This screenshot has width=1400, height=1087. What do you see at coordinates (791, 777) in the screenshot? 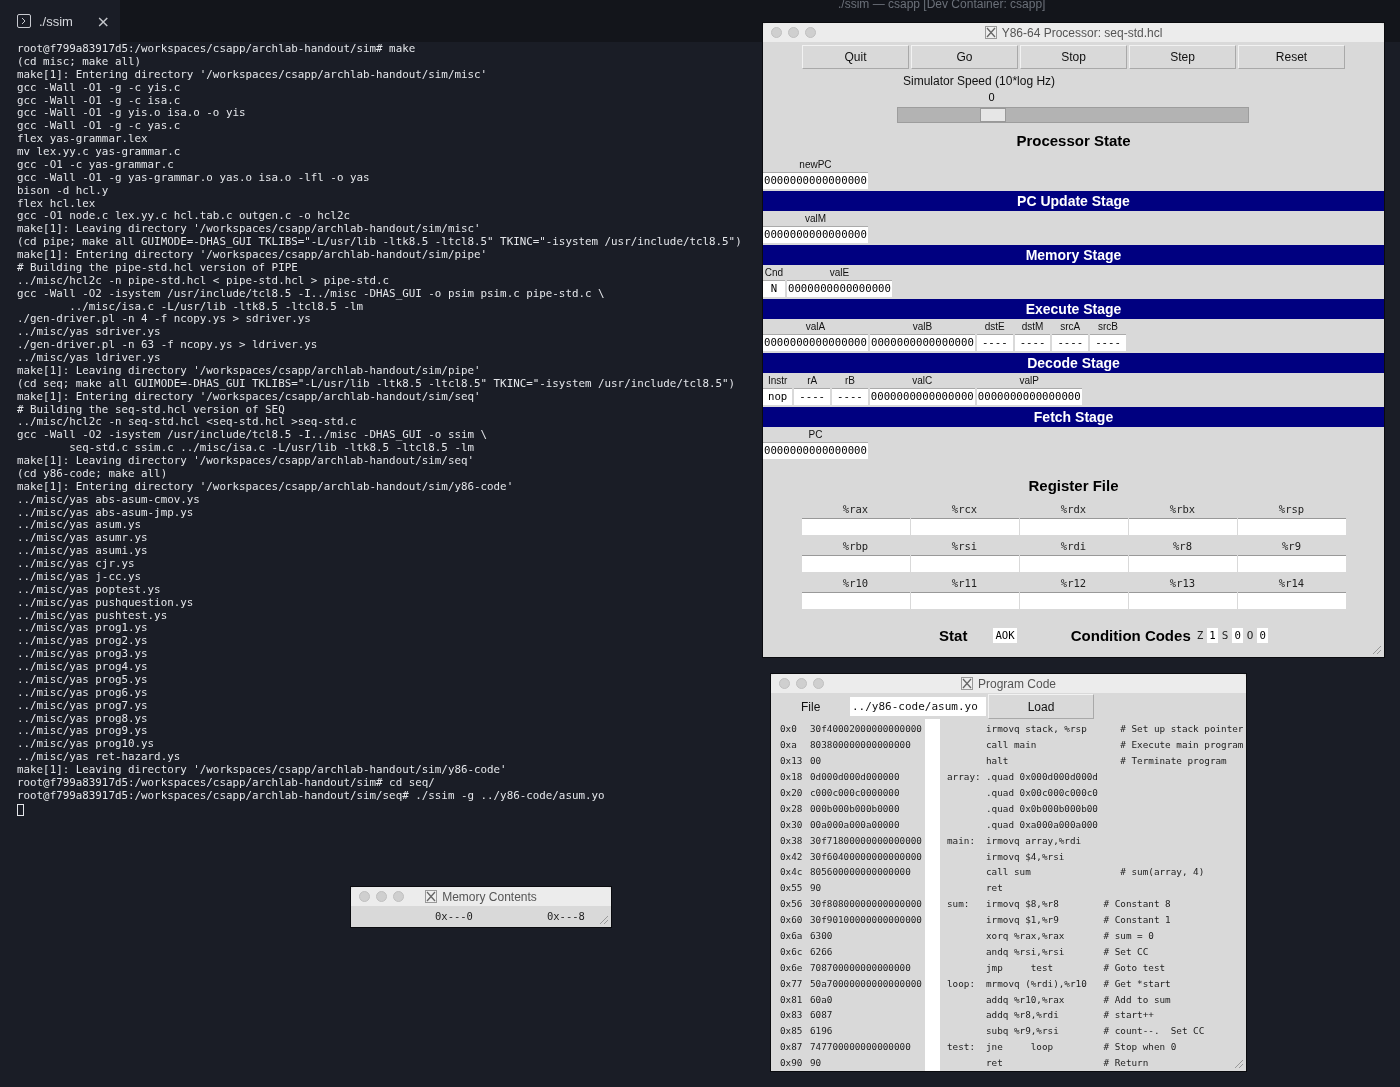
I see `address-text: 0x18` at bounding box center [791, 777].